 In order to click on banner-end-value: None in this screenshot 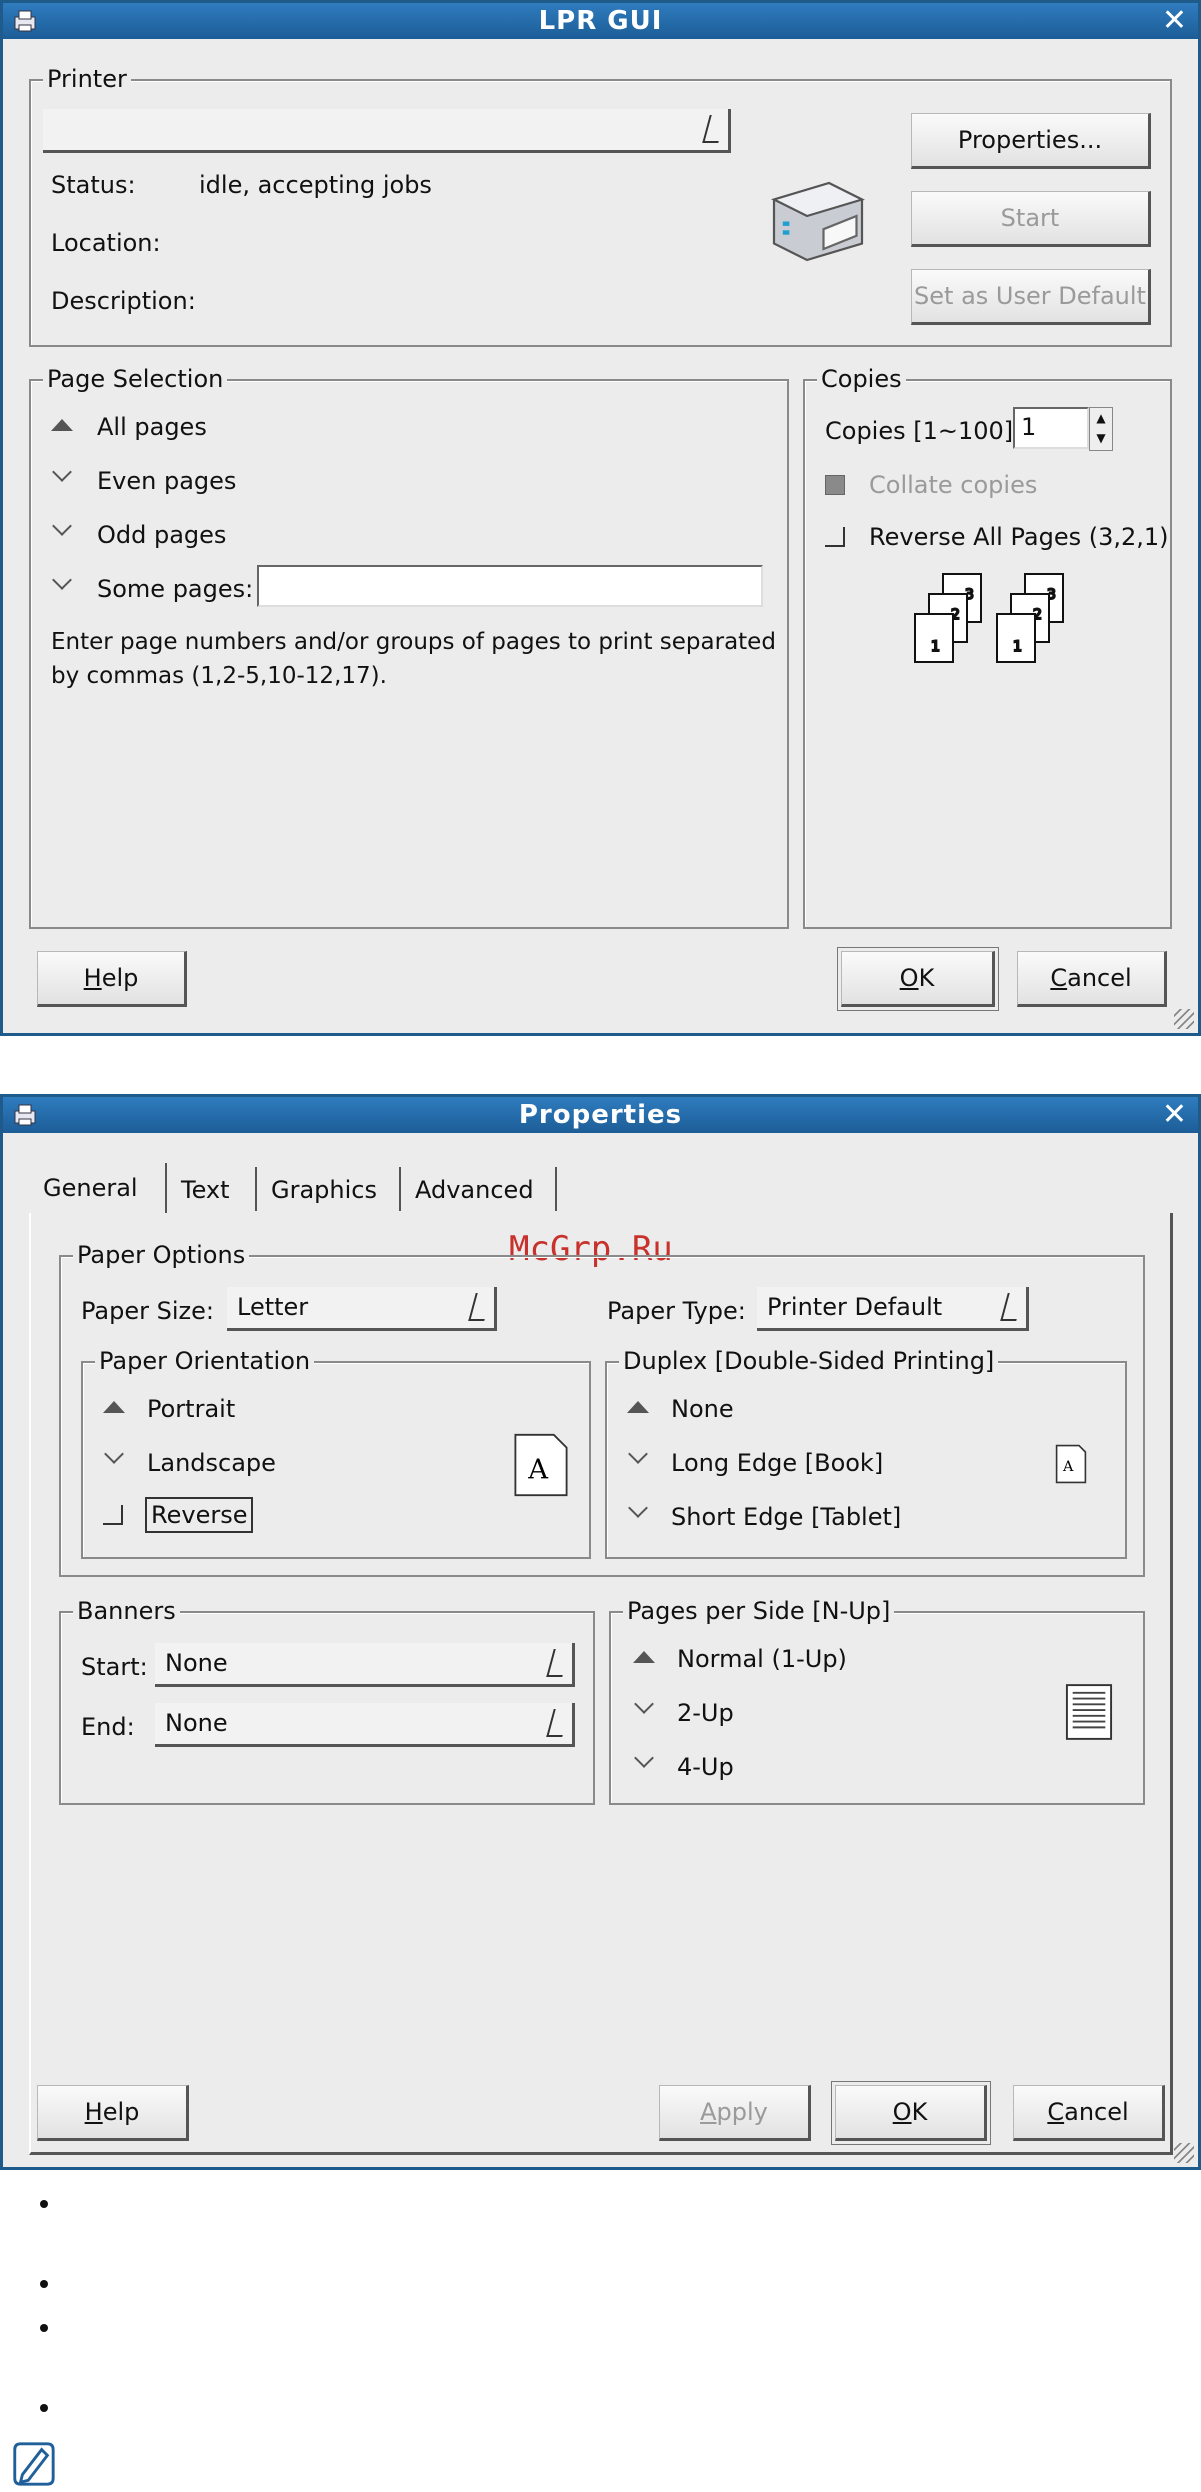, I will do `click(196, 1723)`.